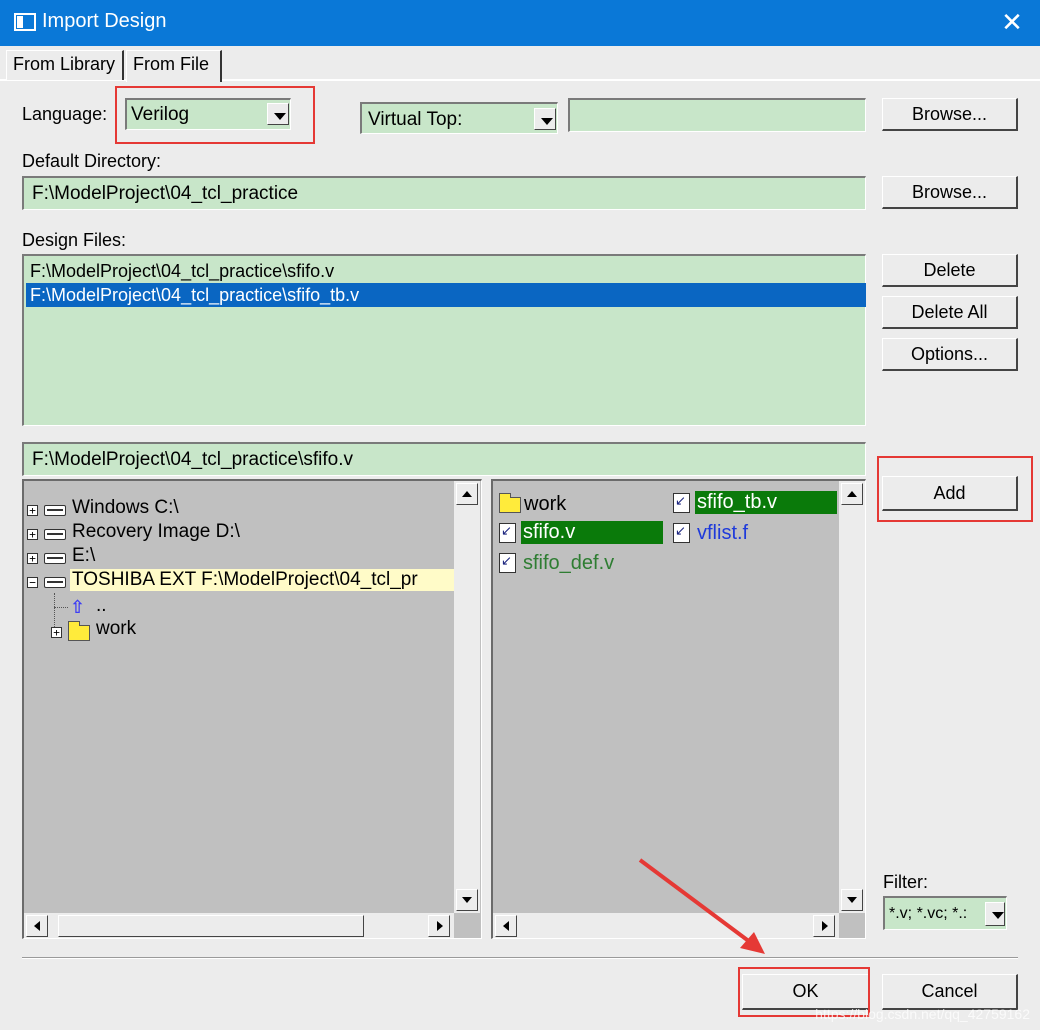 The width and height of the screenshot is (1040, 1030). What do you see at coordinates (65, 65) in the screenshot?
I see `tab-from-library: From Library` at bounding box center [65, 65].